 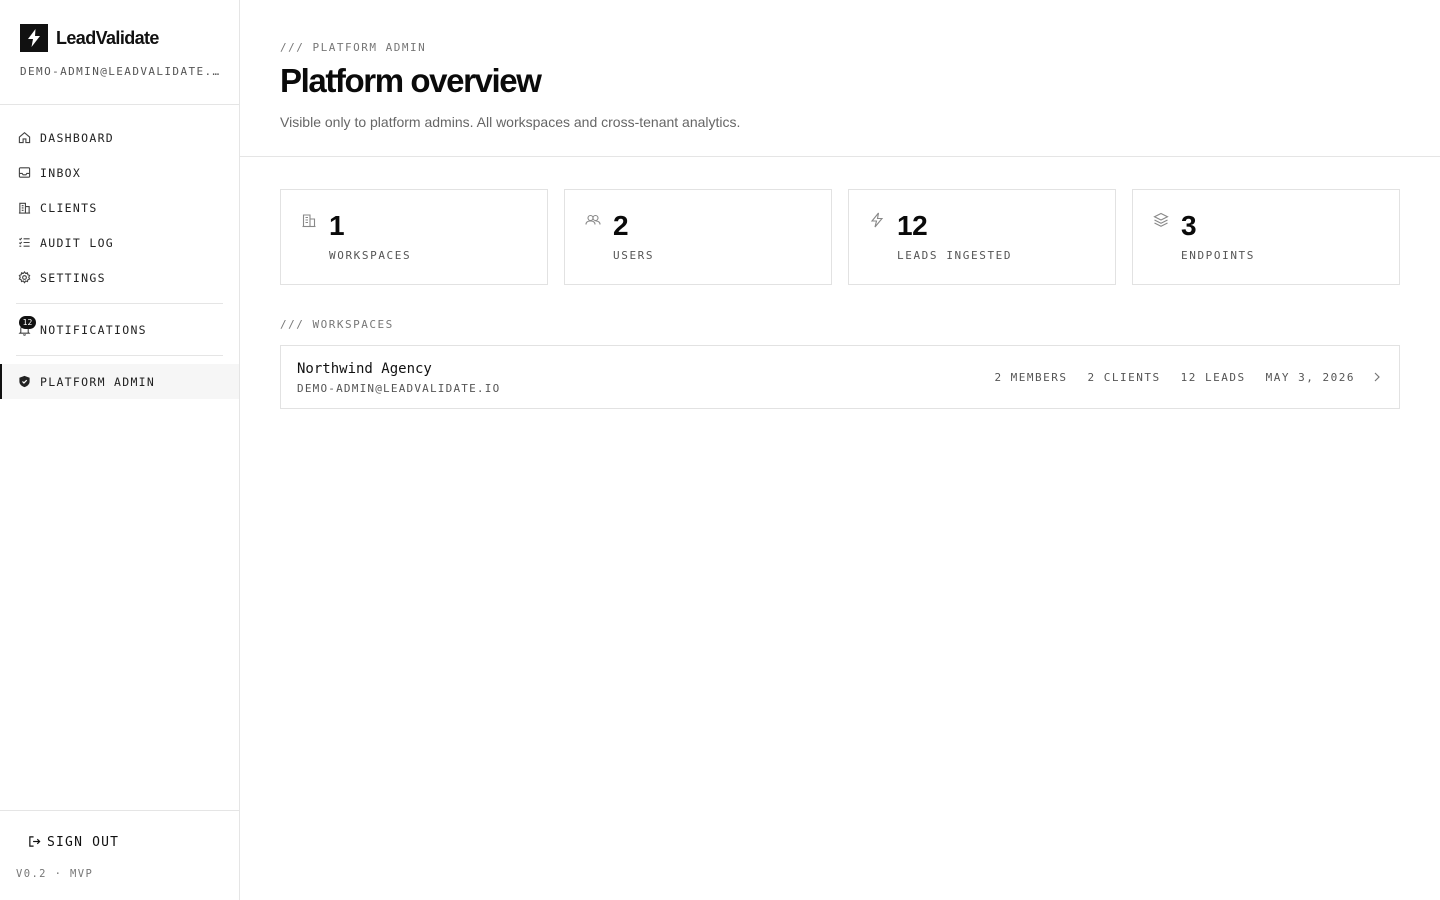 What do you see at coordinates (107, 37) in the screenshot?
I see `brand-name: LeadValidate` at bounding box center [107, 37].